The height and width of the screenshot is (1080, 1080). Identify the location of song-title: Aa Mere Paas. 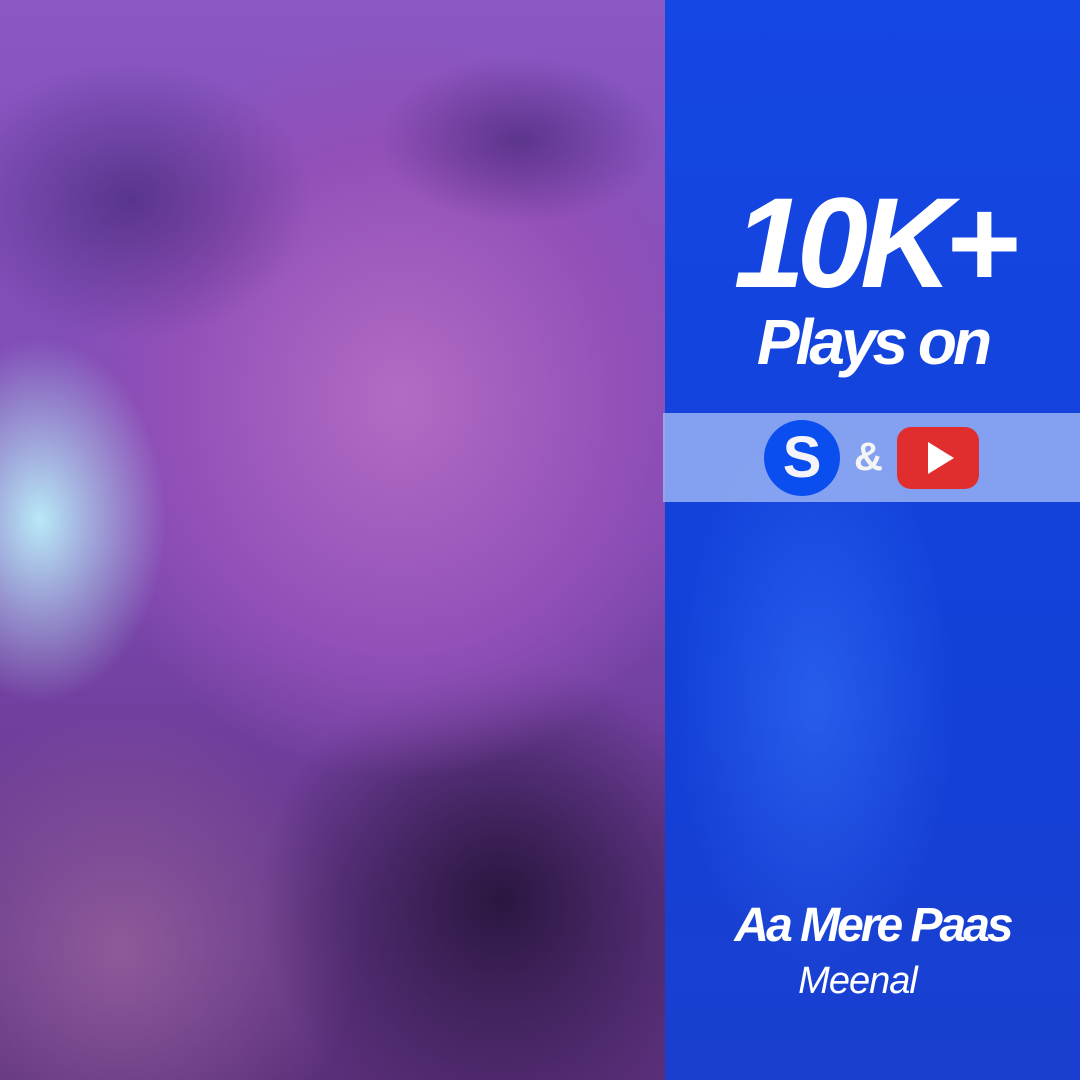
(873, 925).